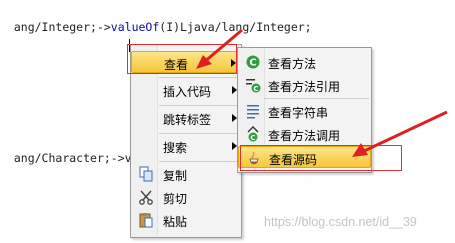  What do you see at coordinates (400, 133) in the screenshot?
I see `arrow-to-view-source` at bounding box center [400, 133].